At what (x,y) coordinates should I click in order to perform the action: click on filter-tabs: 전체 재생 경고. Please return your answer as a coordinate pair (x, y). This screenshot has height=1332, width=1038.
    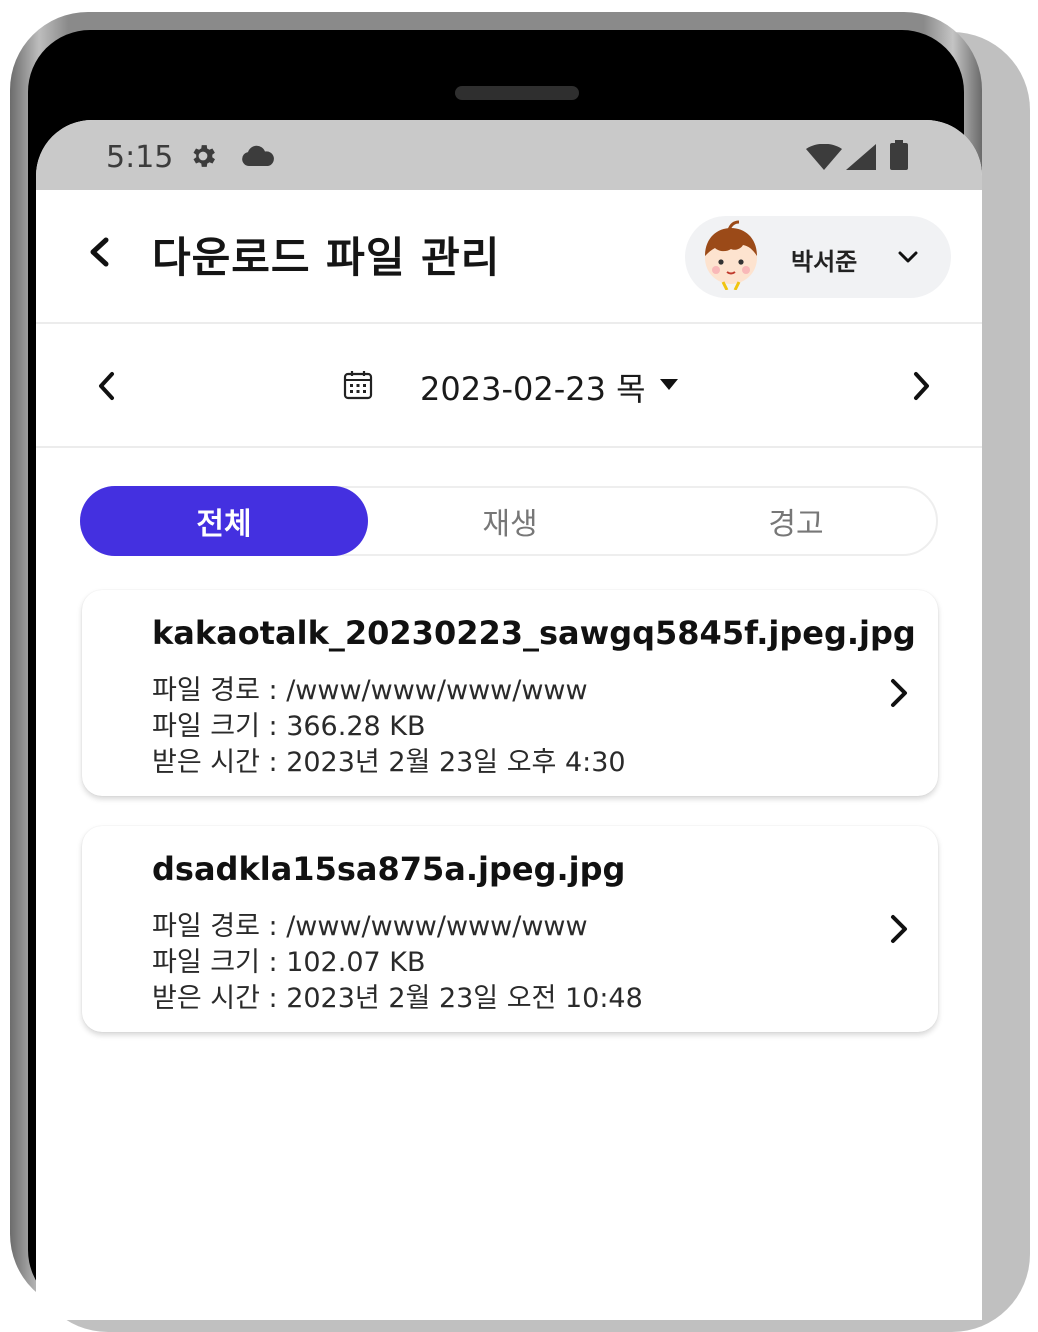
    Looking at the image, I should click on (509, 521).